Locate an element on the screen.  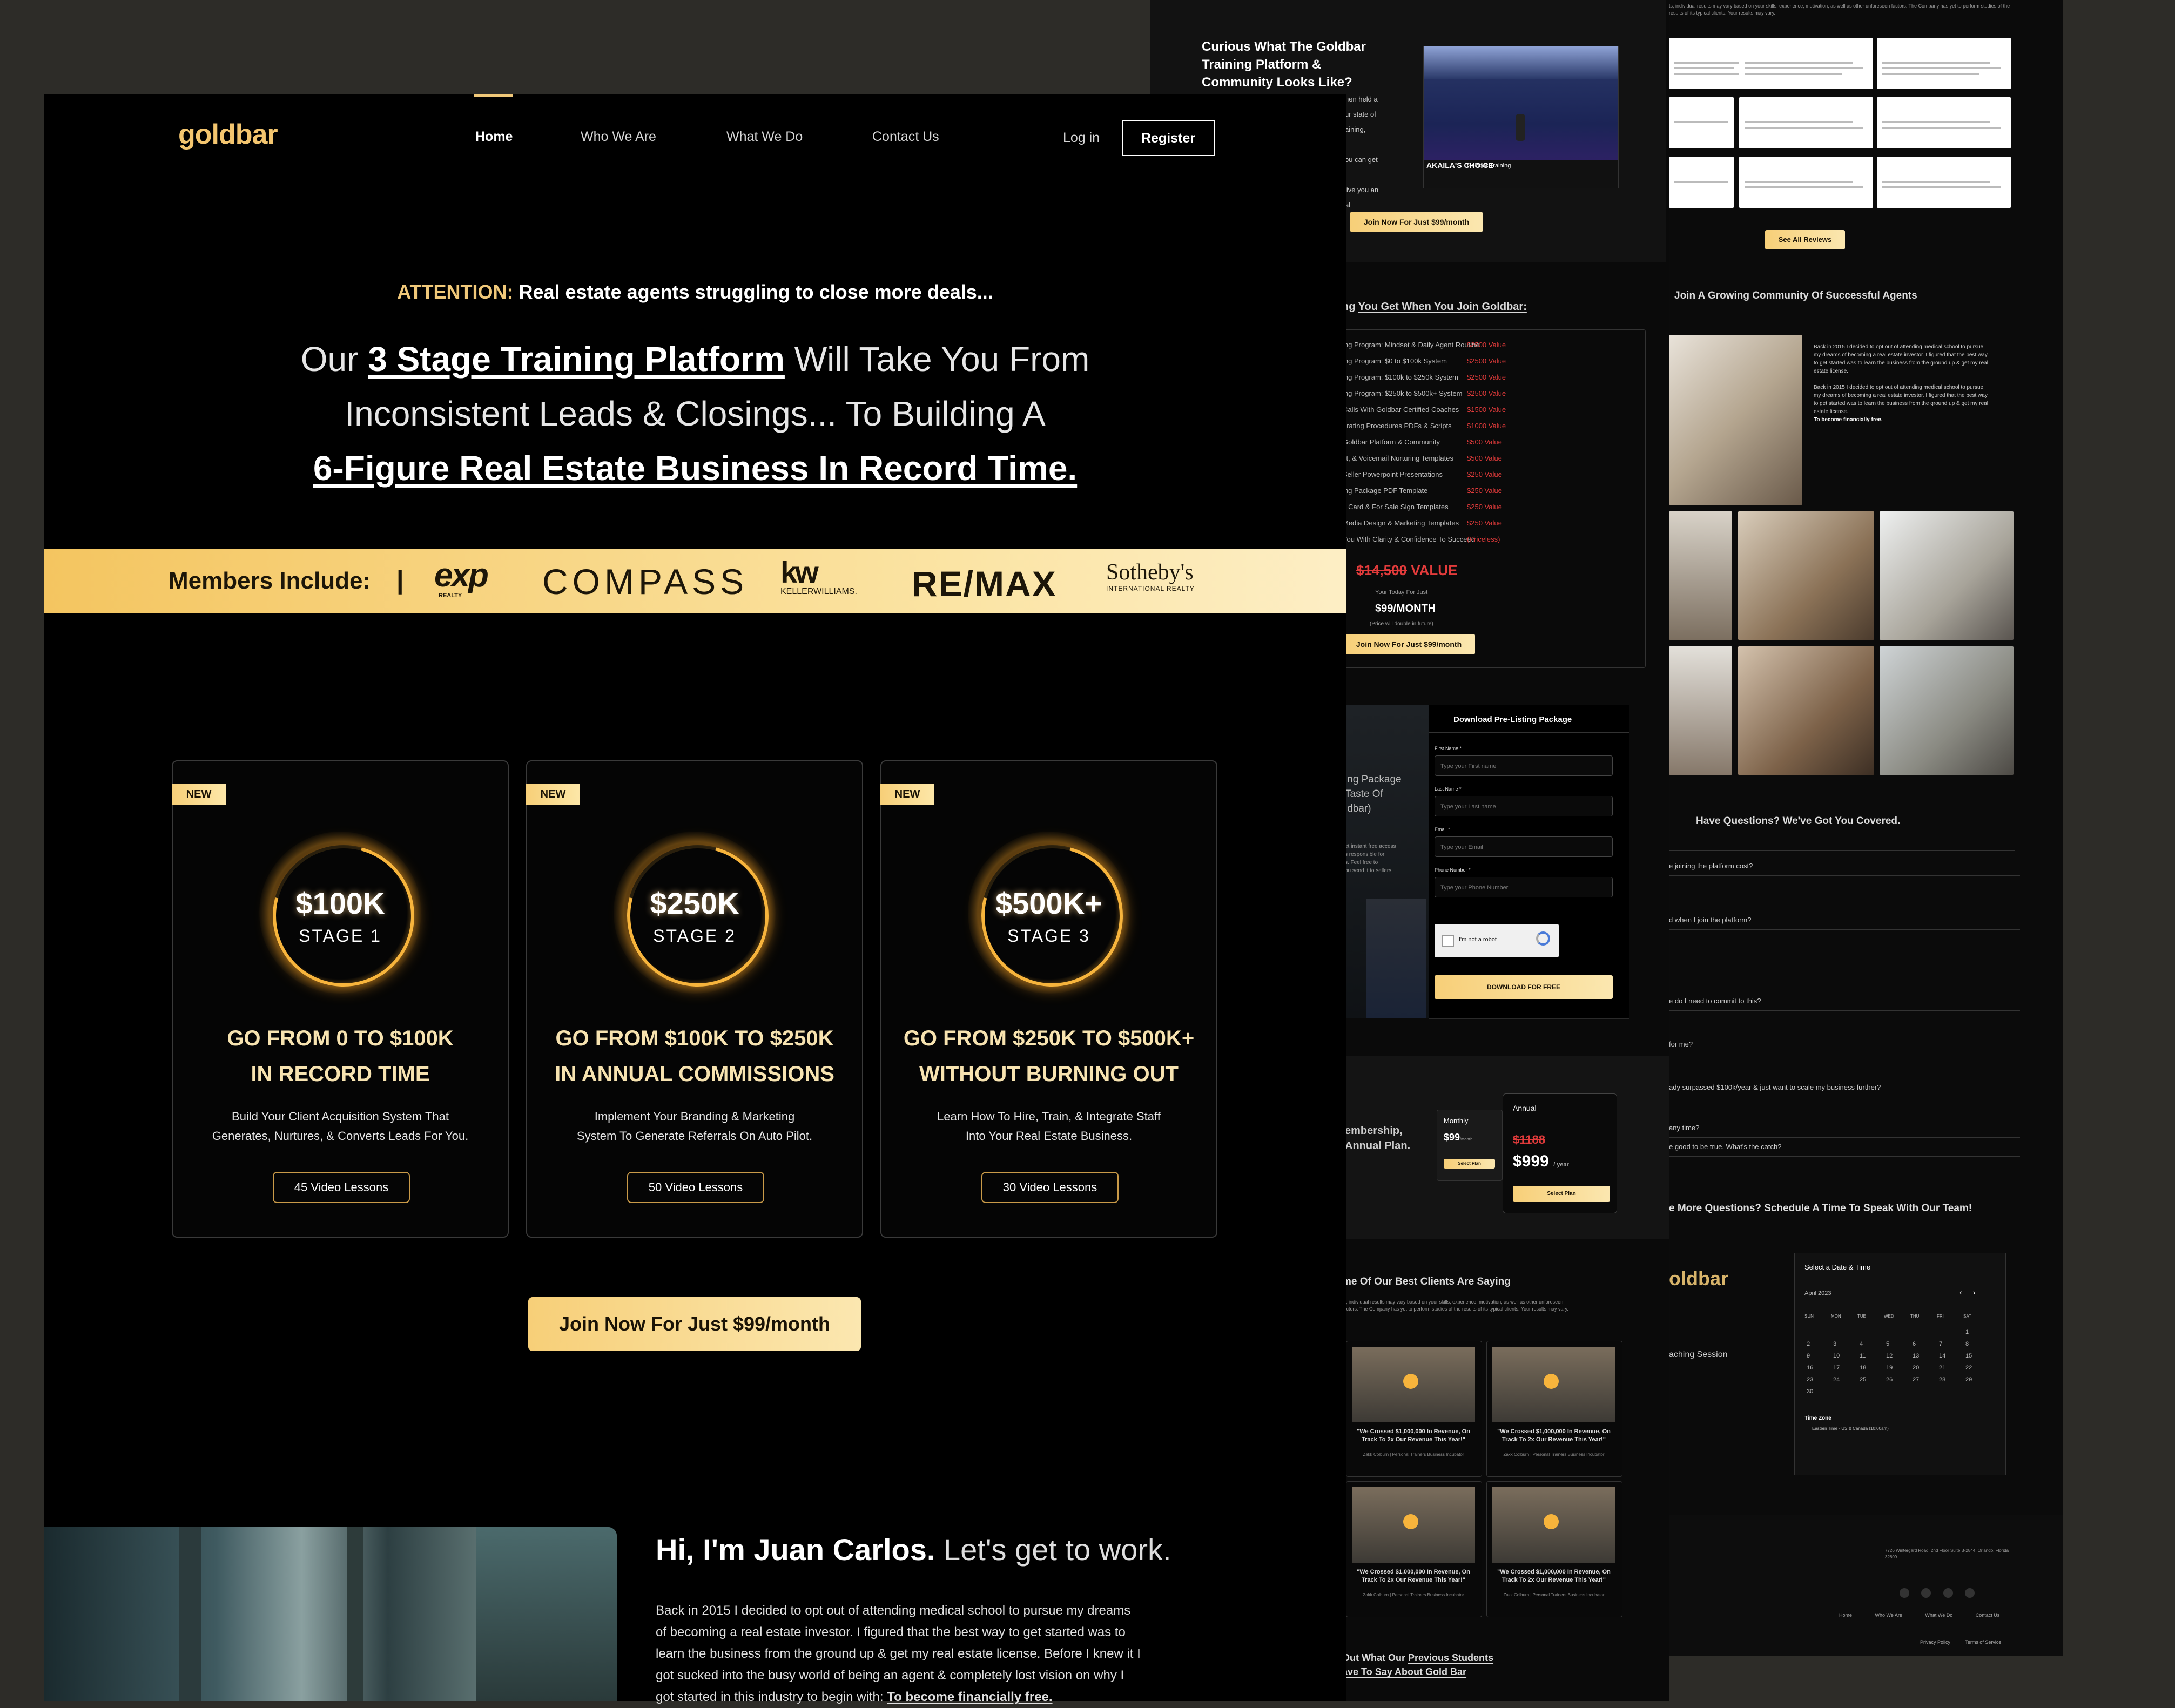
calendar-day: 10 is located at coordinates (1837, 1356).